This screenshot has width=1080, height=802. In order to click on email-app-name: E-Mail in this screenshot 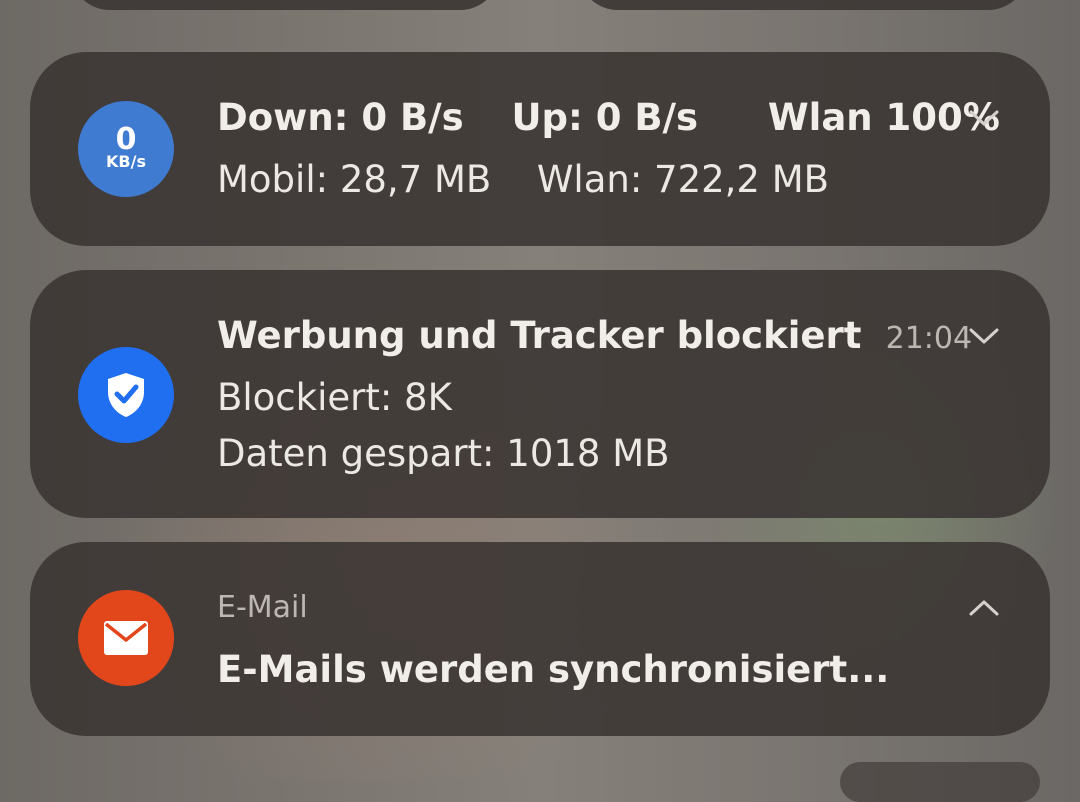, I will do `click(262, 607)`.